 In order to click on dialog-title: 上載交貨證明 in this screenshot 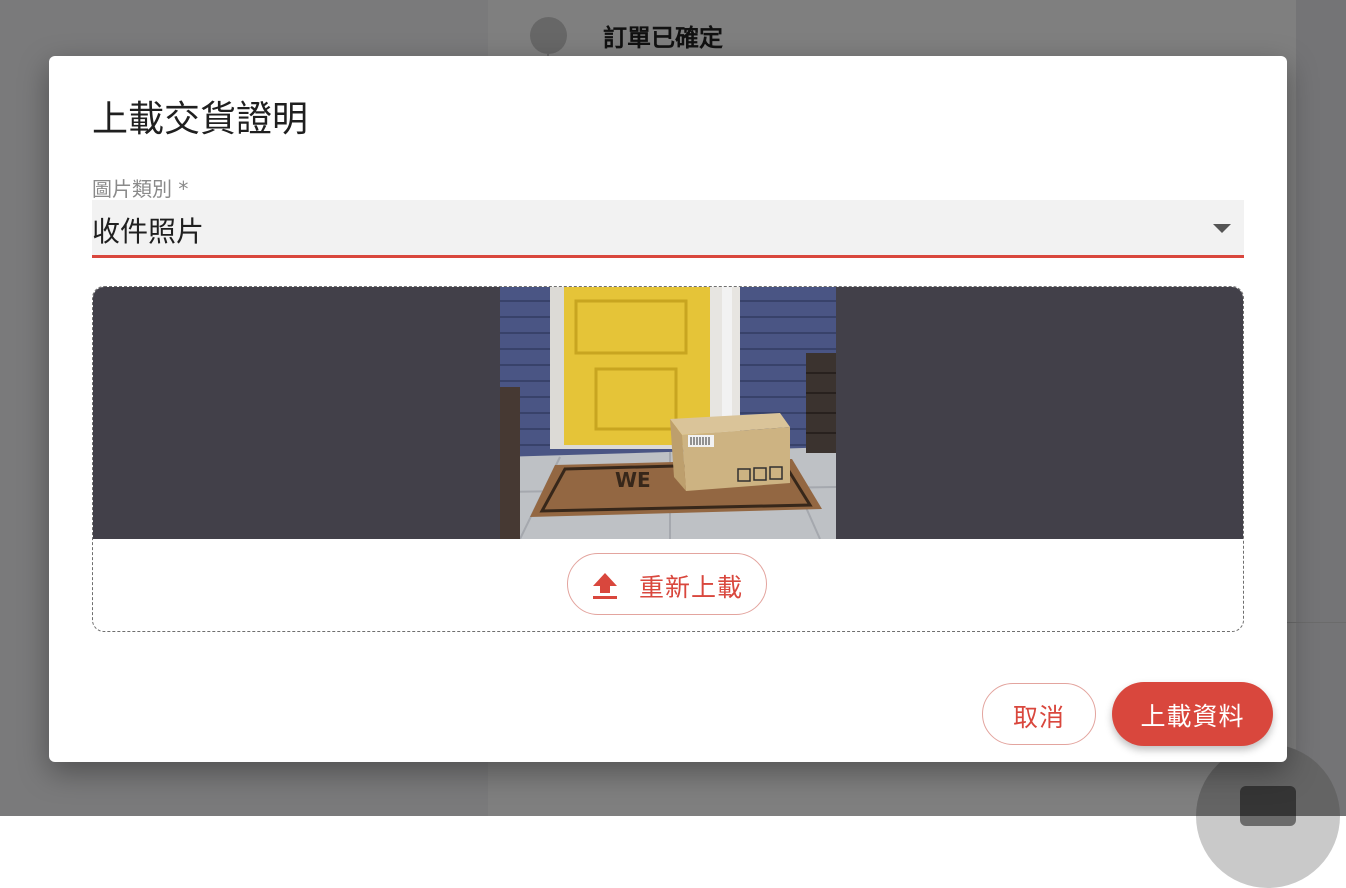, I will do `click(200, 119)`.